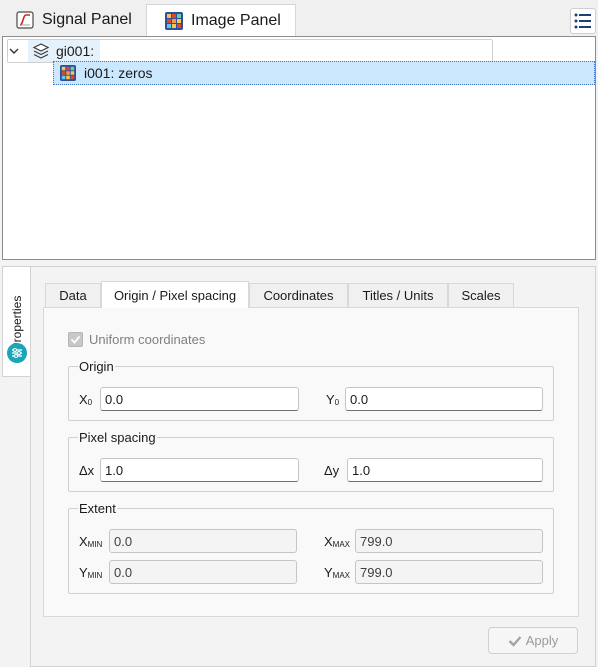 Image resolution: width=598 pixels, height=667 pixels. Describe the element at coordinates (117, 437) in the screenshot. I see `pixel-spacing-group-title: Pixel spacing` at that location.